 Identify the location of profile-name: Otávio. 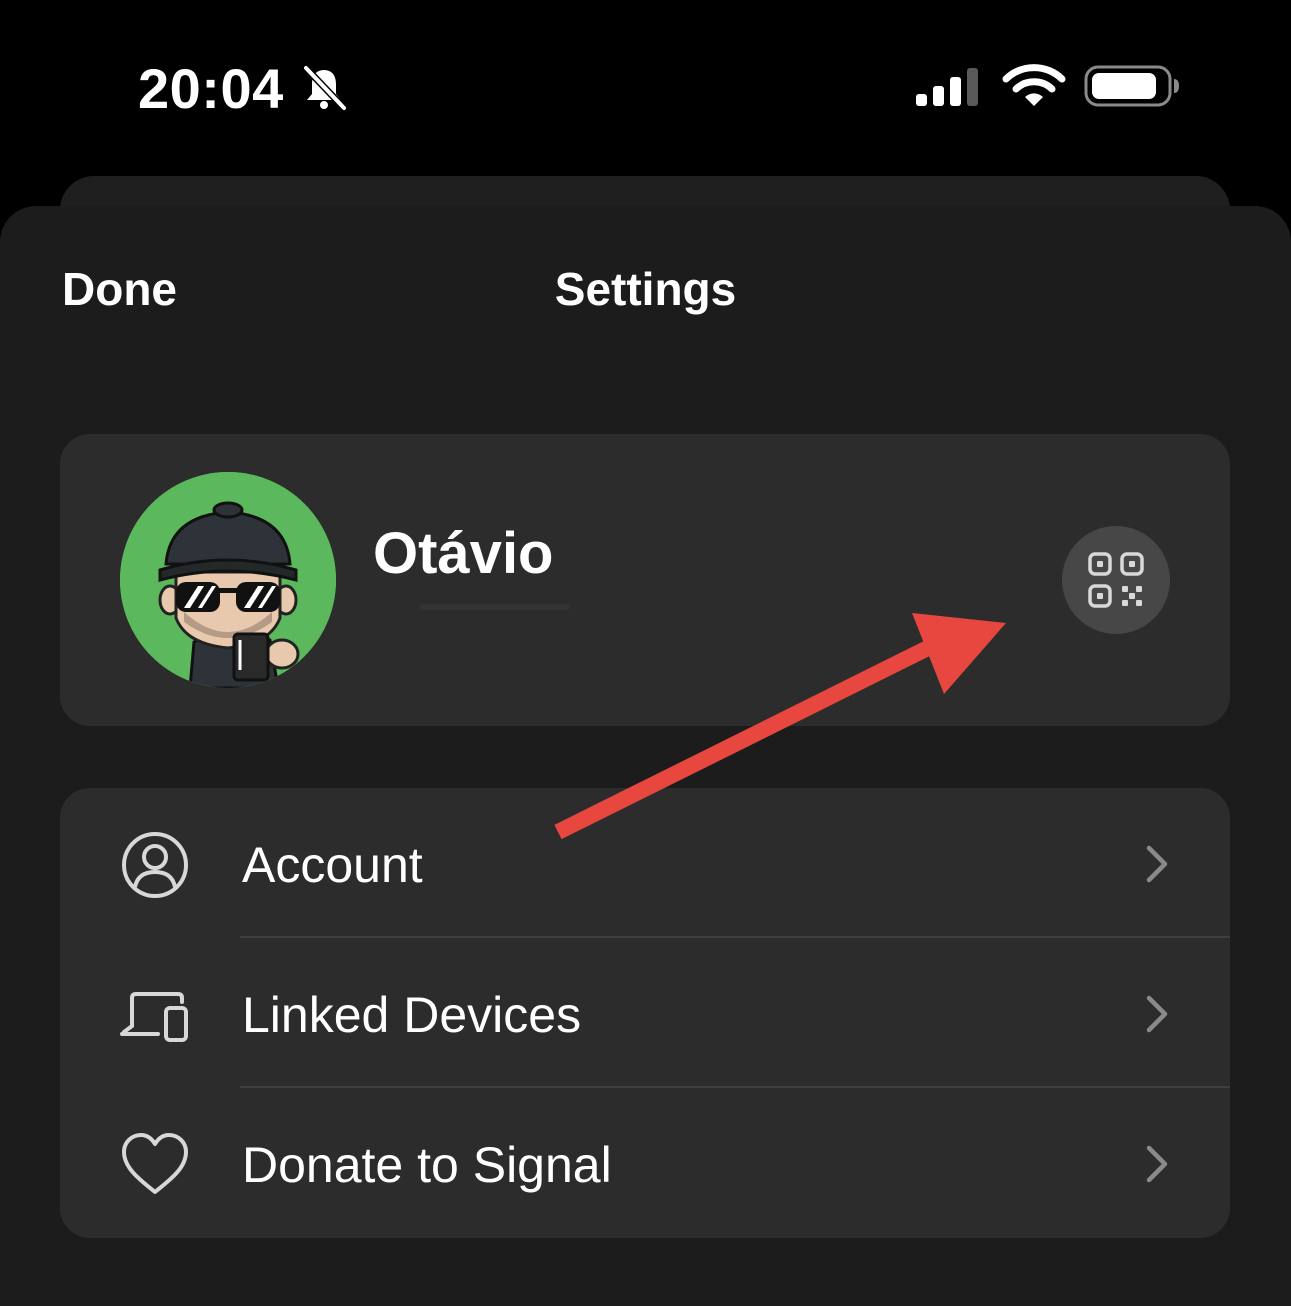
(463, 553).